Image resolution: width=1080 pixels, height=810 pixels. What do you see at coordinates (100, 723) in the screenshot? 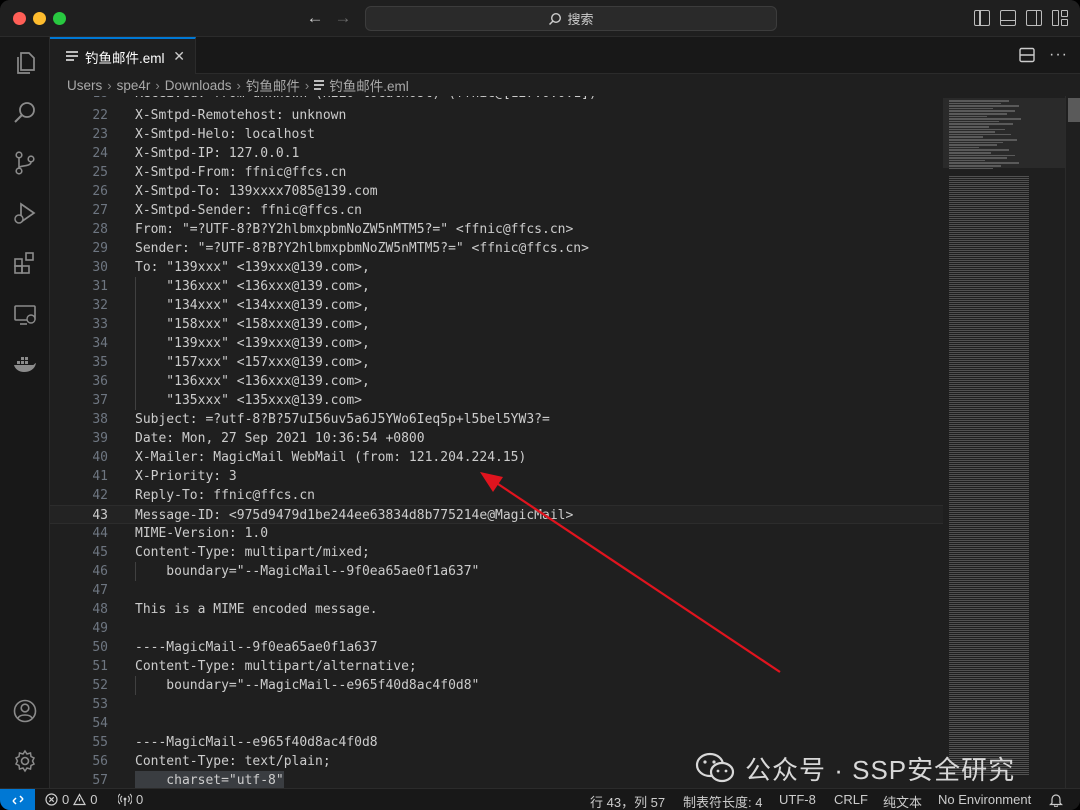
I see `line-number: 54` at bounding box center [100, 723].